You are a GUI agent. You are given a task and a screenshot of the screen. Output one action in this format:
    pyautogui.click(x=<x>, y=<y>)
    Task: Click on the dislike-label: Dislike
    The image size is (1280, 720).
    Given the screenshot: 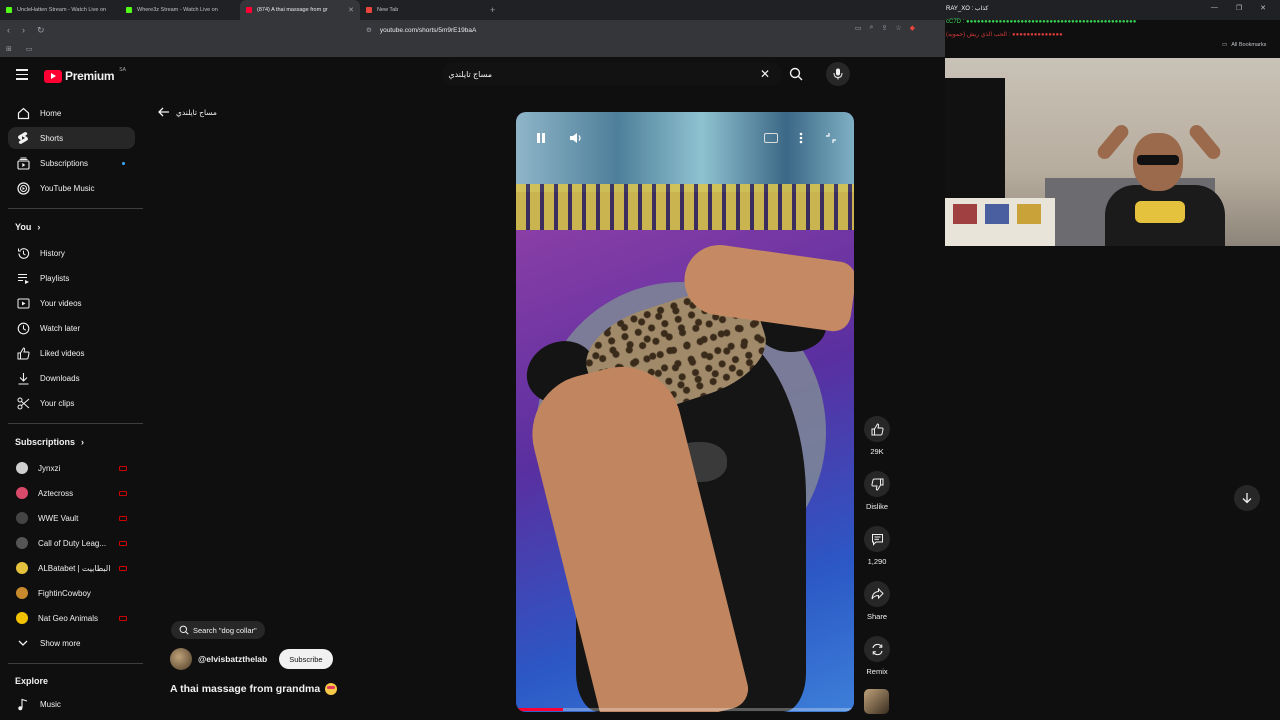 What is the action you would take?
    pyautogui.click(x=877, y=506)
    